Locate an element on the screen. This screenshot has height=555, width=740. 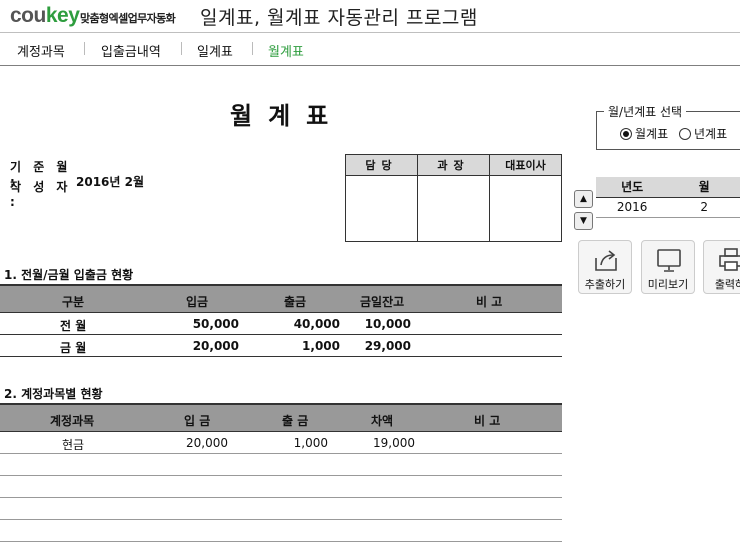
approval-header-ceo: 대표이사 is located at coordinates (525, 165).